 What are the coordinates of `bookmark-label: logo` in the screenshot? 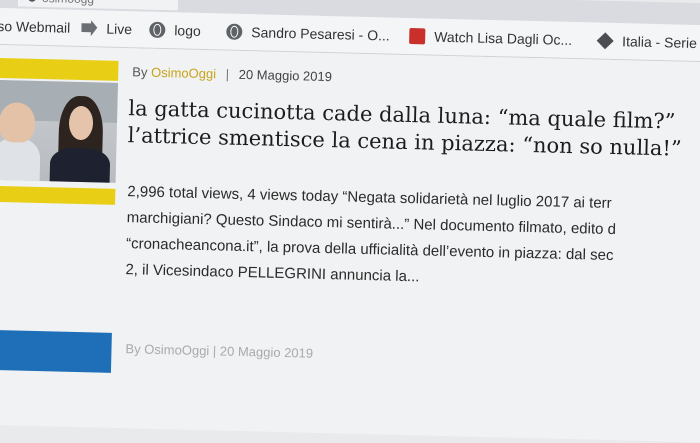 It's located at (187, 30).